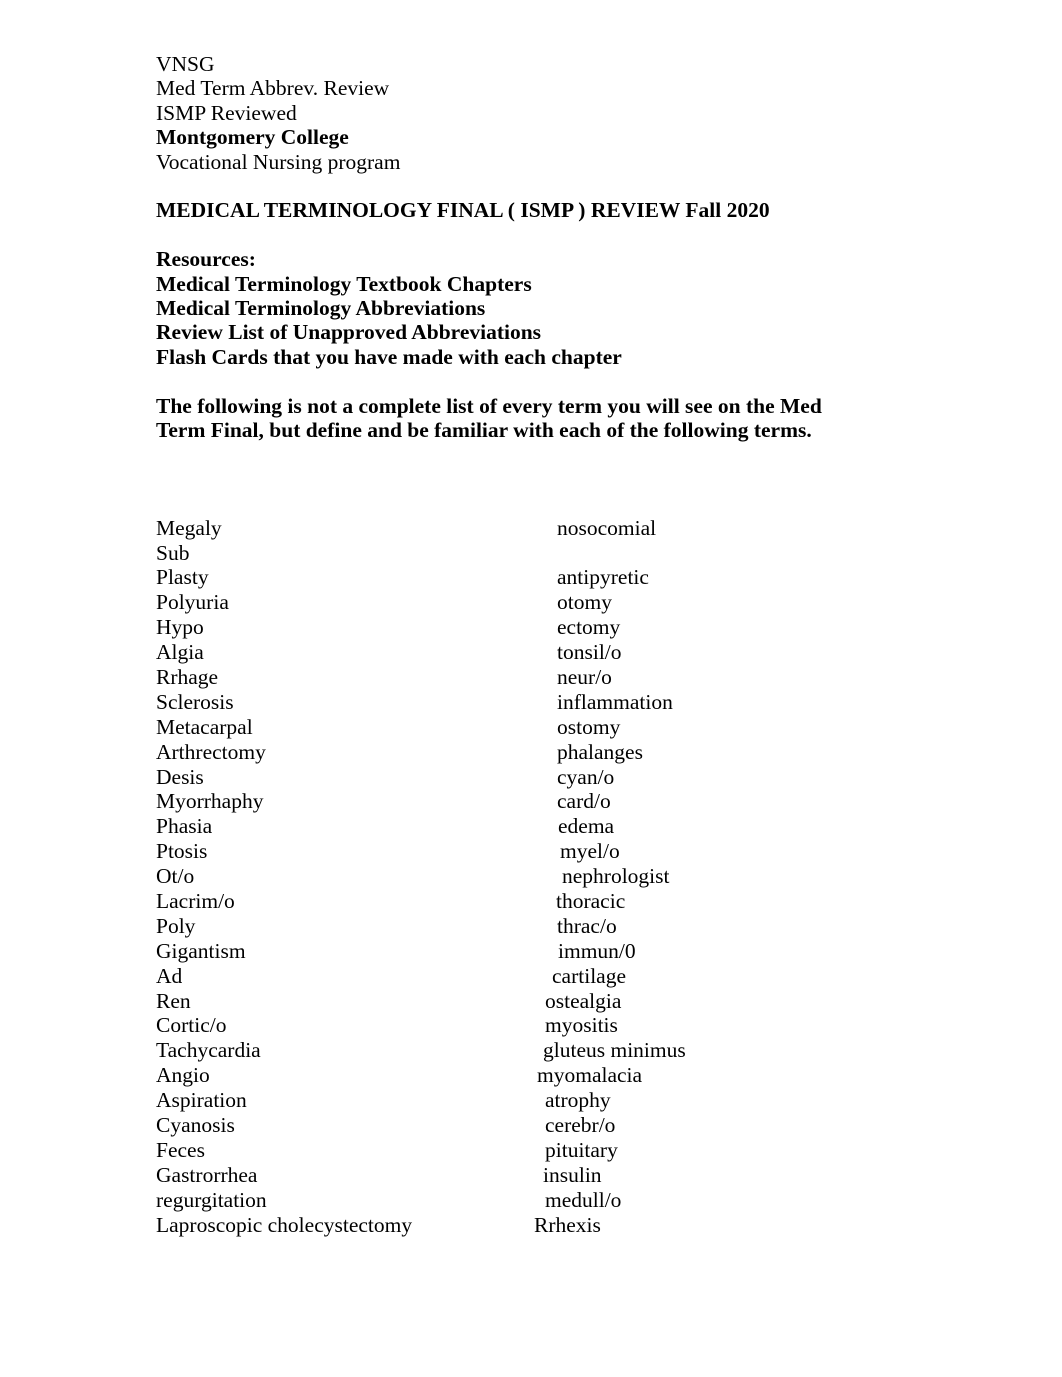 The height and width of the screenshot is (1377, 1062). Describe the element at coordinates (615, 701) in the screenshot. I see `term-right: inflammation` at that location.